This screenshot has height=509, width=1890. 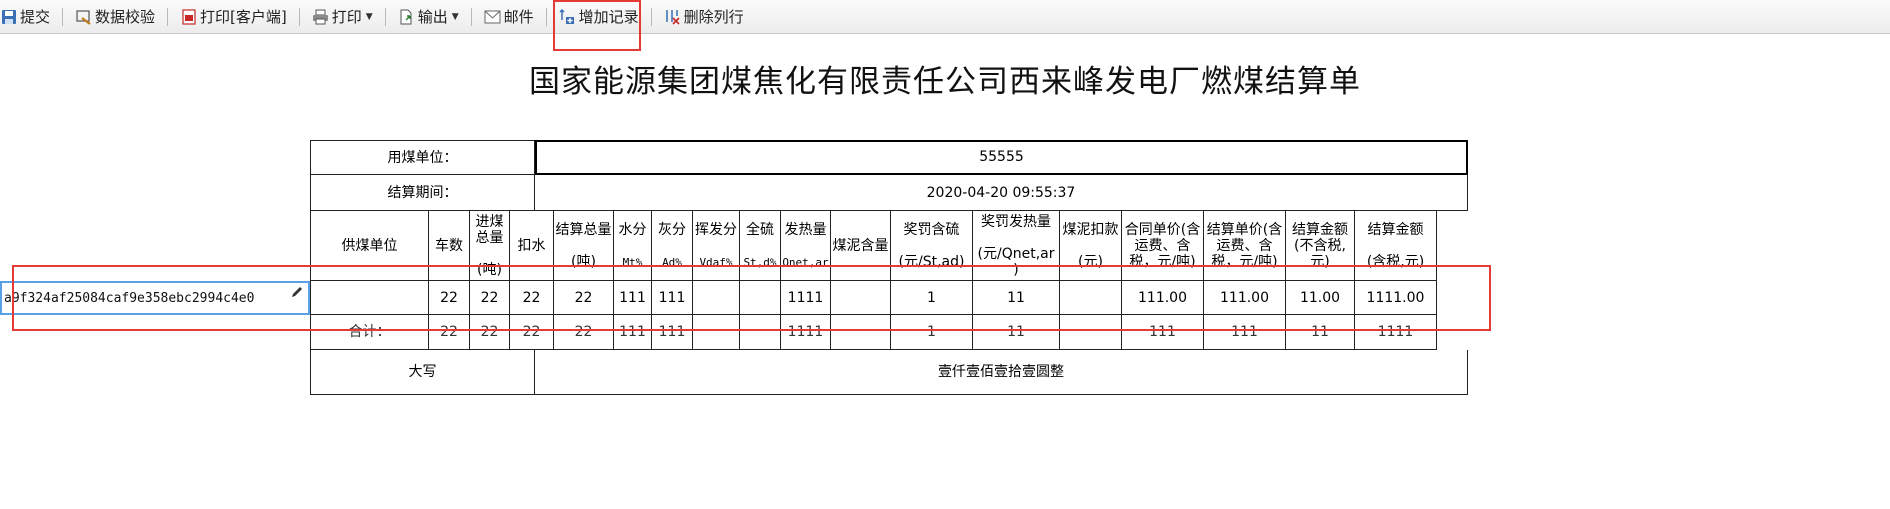 I want to click on print-client-button: 打印[客户端], so click(x=233, y=17).